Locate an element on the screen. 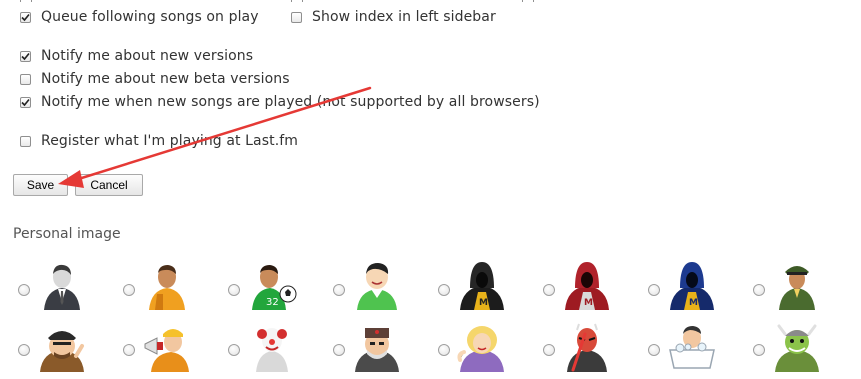 This screenshot has width=861, height=379. businessman-avatar-icon is located at coordinates (62, 284).